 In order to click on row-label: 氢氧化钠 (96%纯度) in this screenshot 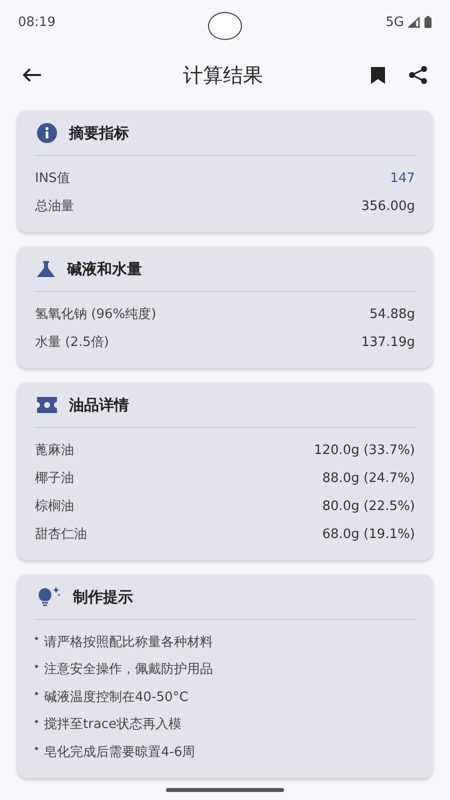, I will do `click(95, 314)`.